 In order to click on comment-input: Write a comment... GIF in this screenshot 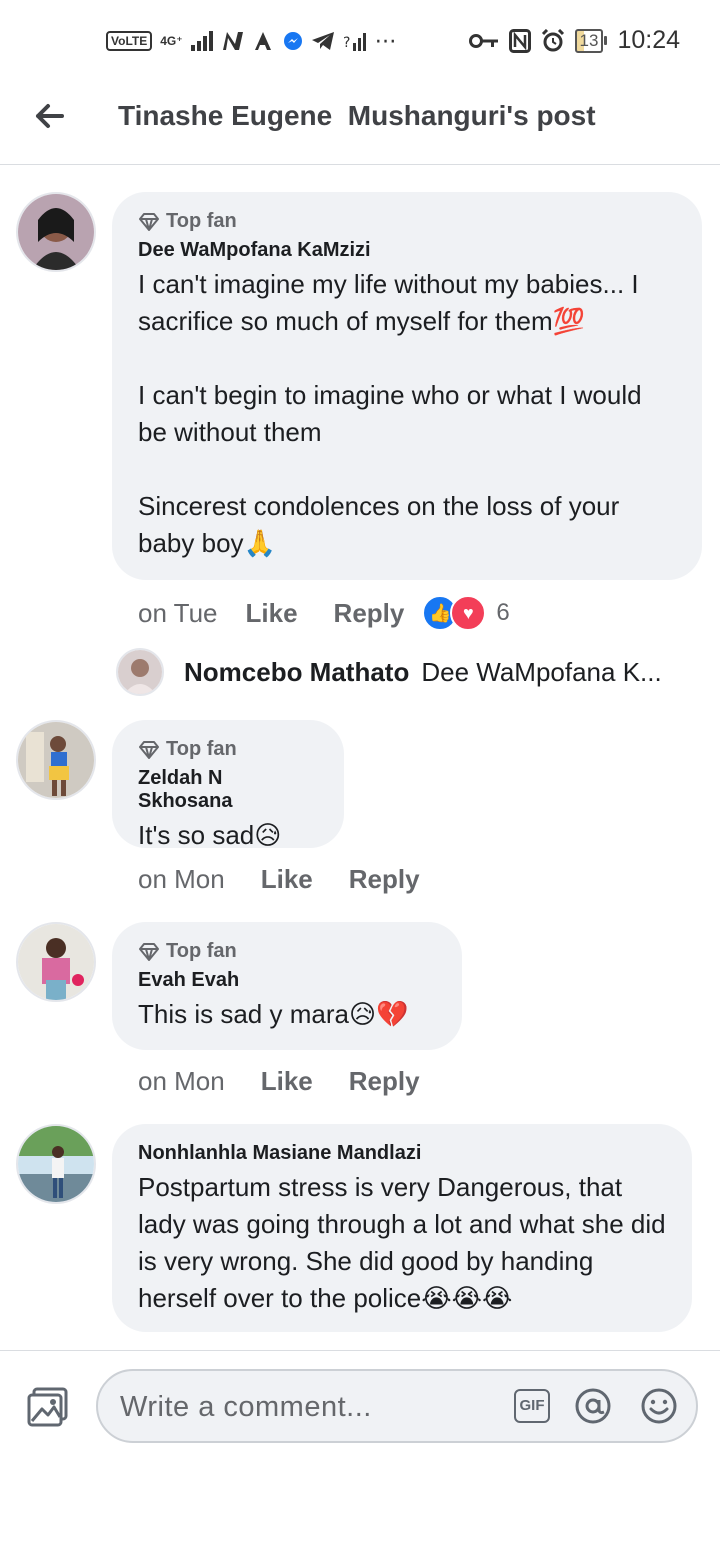, I will do `click(397, 1406)`.